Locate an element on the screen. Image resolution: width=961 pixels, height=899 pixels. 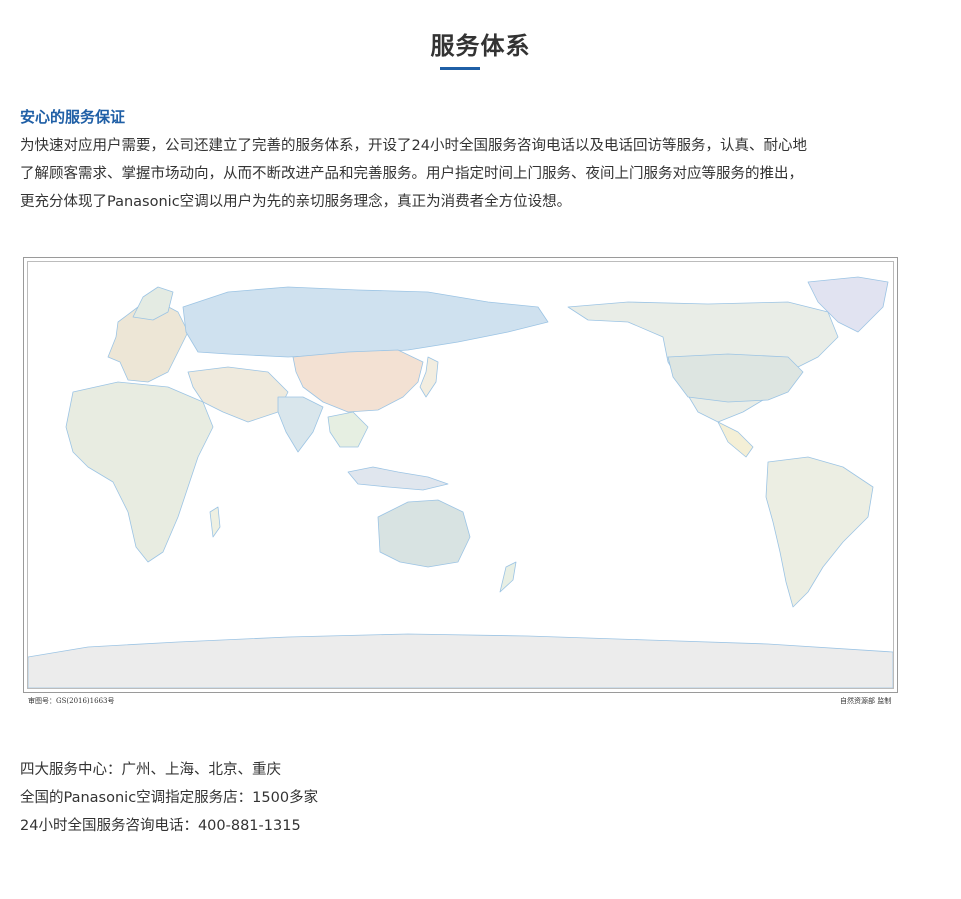
section-subheading: 安心的服务保证 is located at coordinates (73, 117).